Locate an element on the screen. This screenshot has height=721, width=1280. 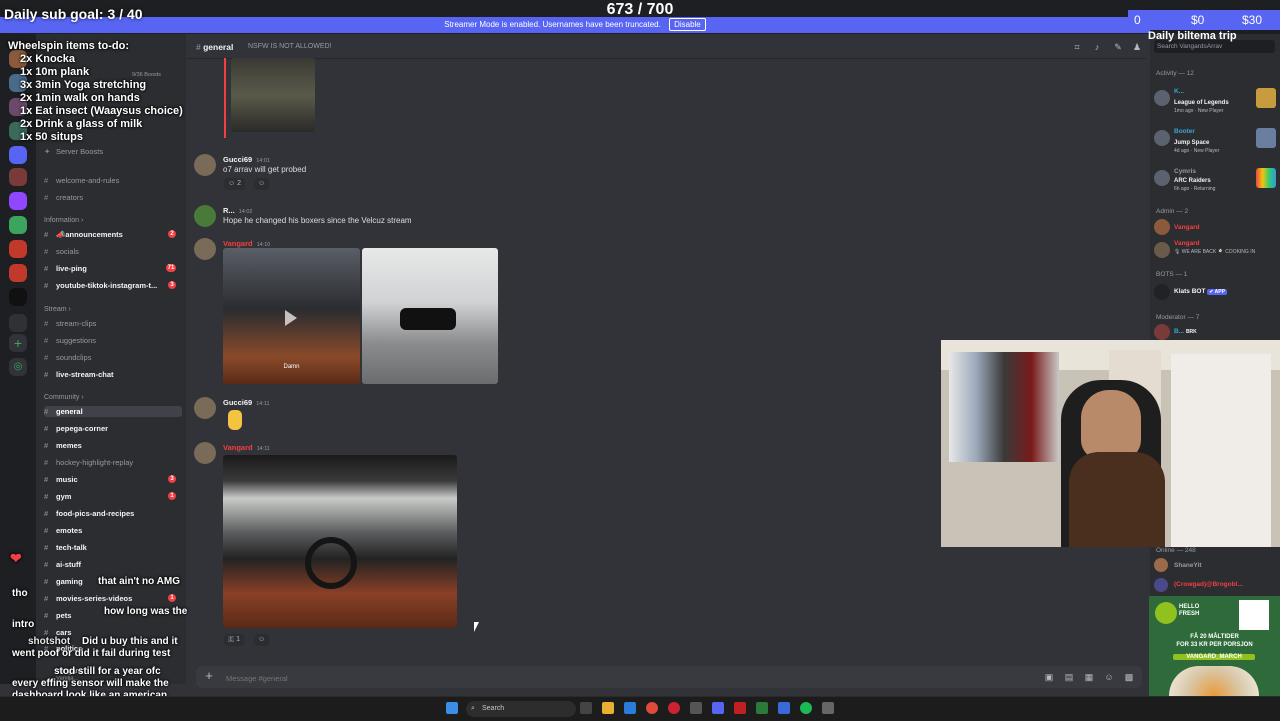
channel-general: # general is located at coordinates (113, 411).